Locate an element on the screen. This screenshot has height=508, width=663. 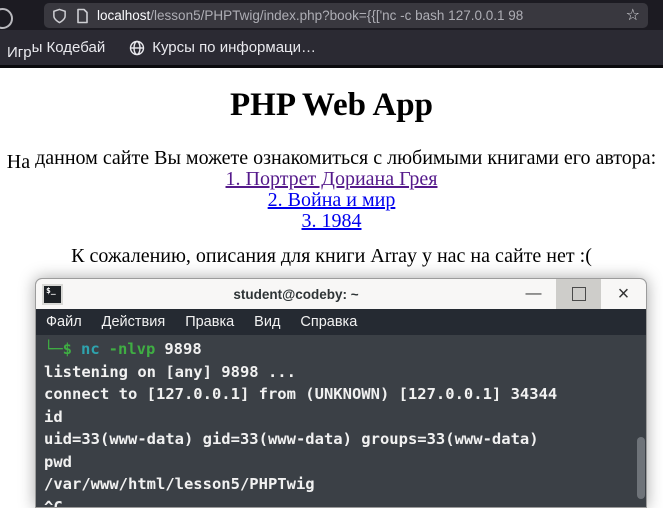
command-nc: nc is located at coordinates (90, 349).